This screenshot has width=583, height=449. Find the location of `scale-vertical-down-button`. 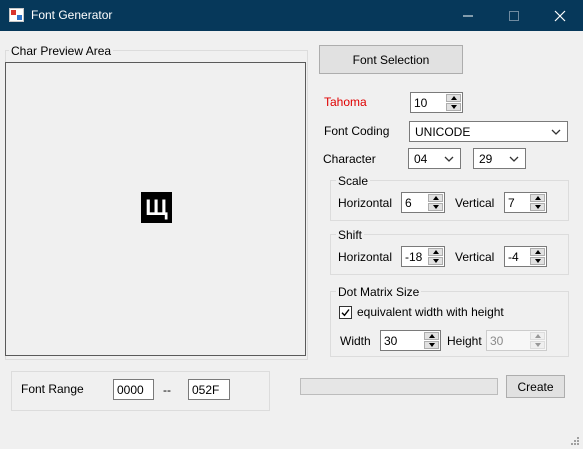

scale-vertical-down-button is located at coordinates (537, 207).